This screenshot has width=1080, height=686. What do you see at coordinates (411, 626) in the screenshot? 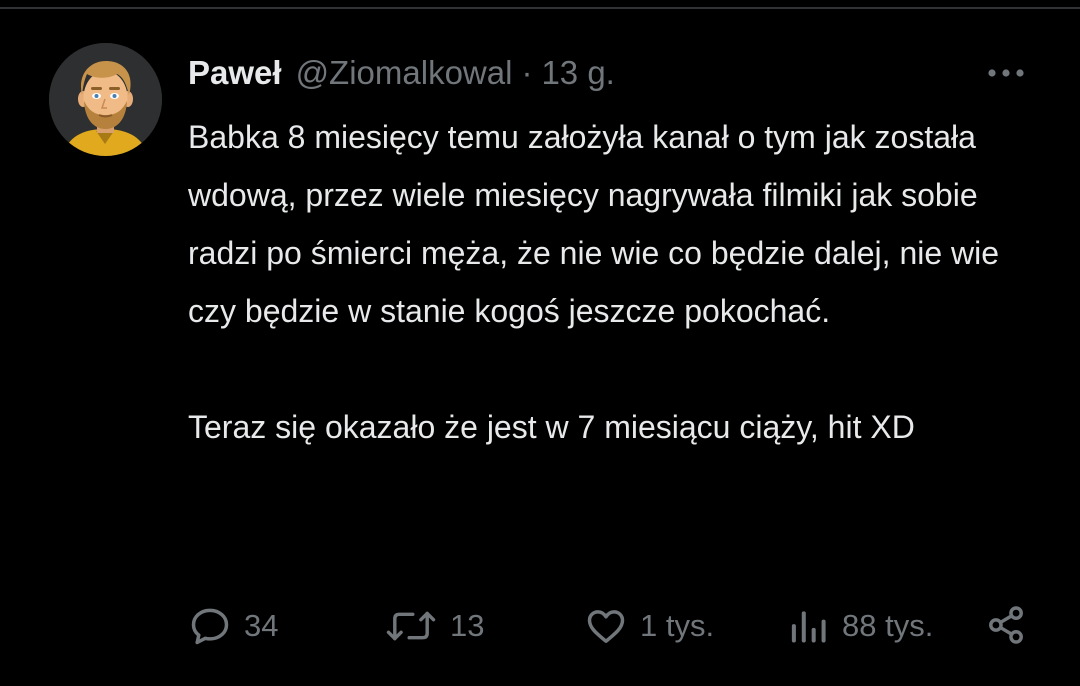
I see `retweet-icon` at bounding box center [411, 626].